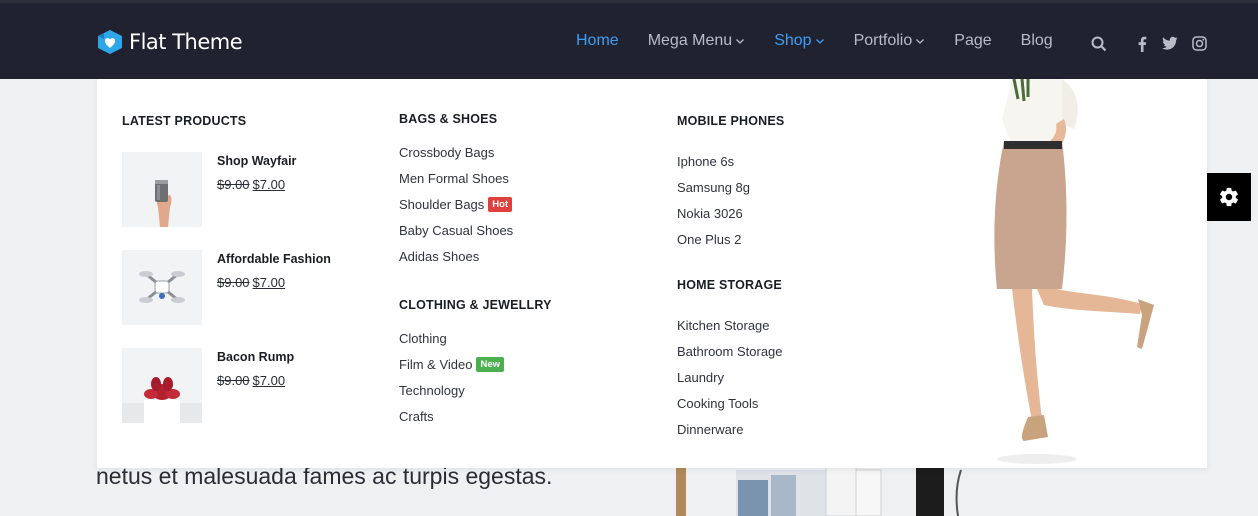 This screenshot has height=516, width=1258. I want to click on new-badge: New, so click(490, 364).